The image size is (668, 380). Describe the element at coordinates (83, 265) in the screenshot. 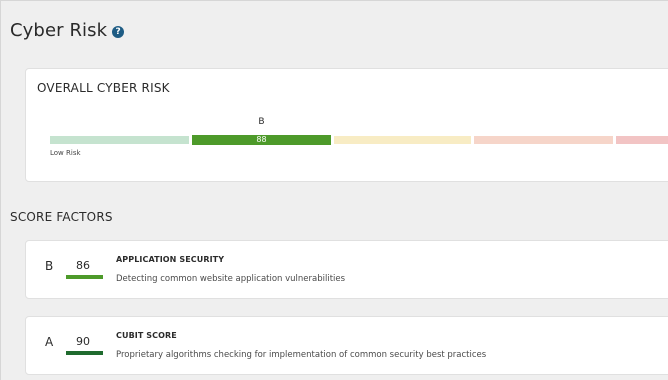

I see `factor-score: 86` at that location.